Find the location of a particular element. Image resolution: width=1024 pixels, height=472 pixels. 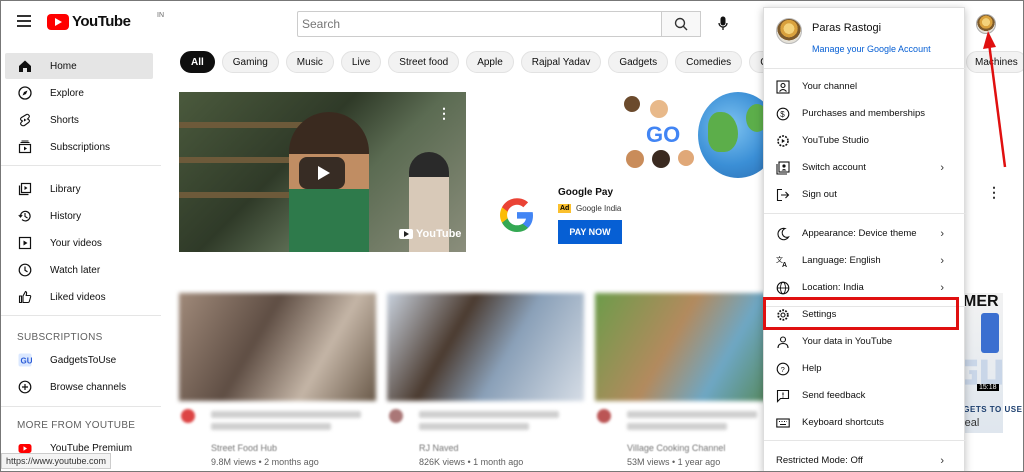

menu-item-keyboard-shortcuts: Keyboard shortcuts is located at coordinates (865, 422).